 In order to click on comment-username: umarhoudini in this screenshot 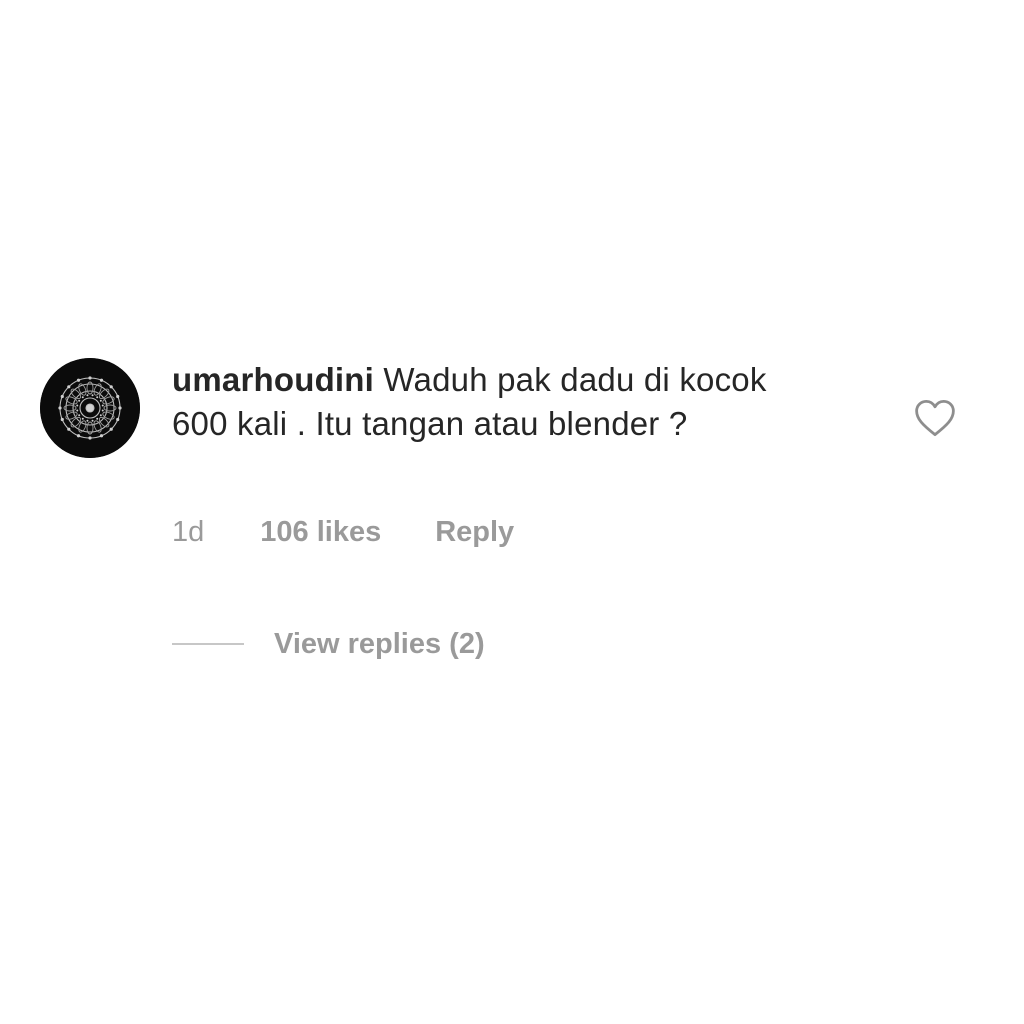, I will do `click(273, 379)`.